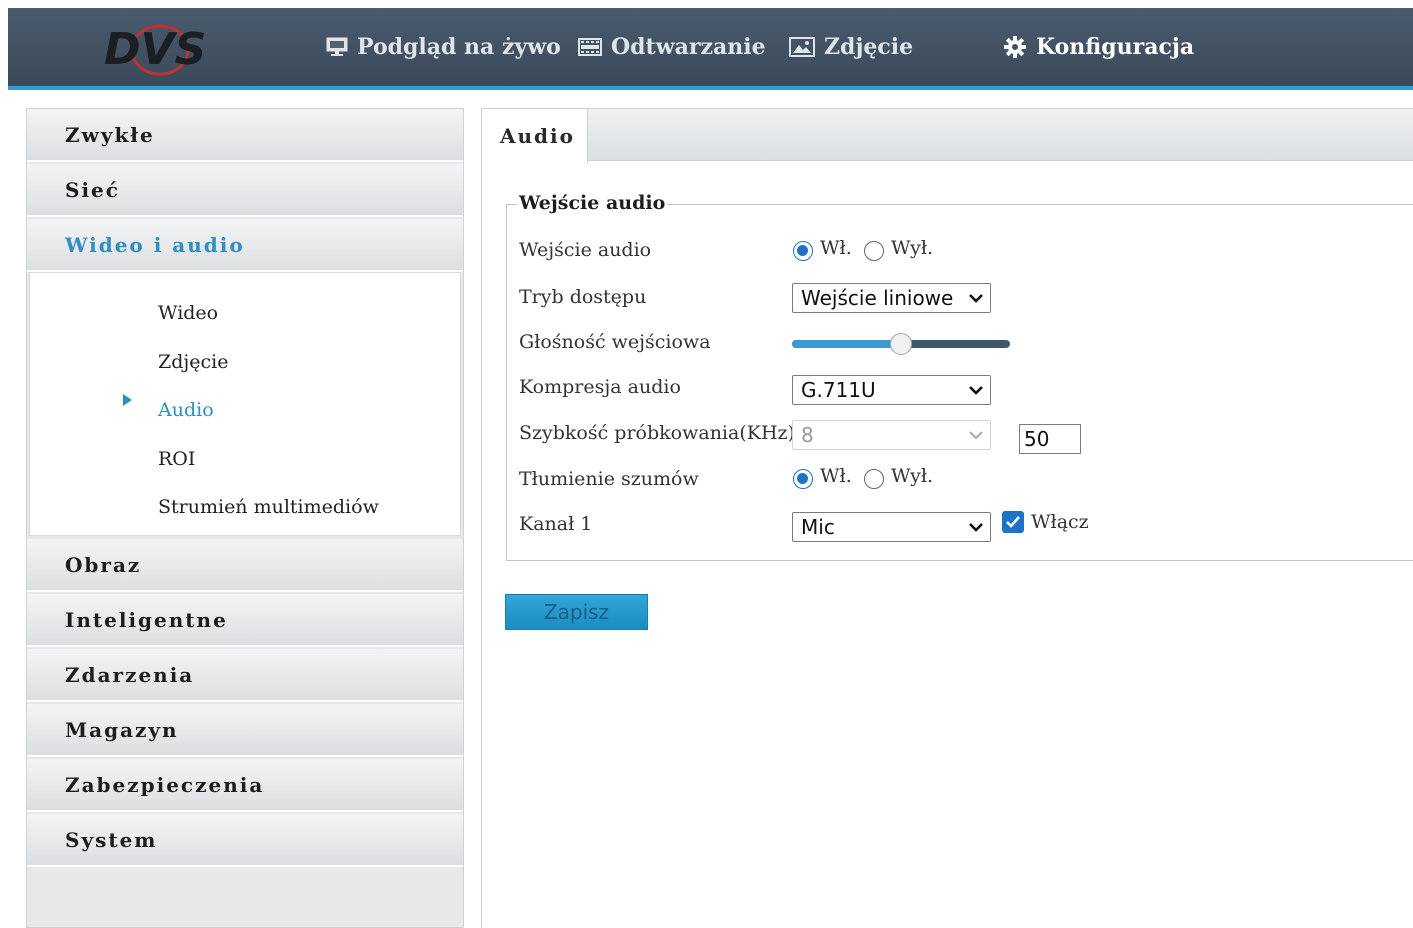 The image size is (1413, 928). Describe the element at coordinates (688, 47) in the screenshot. I see `nav-label: Odtwarzanie` at that location.